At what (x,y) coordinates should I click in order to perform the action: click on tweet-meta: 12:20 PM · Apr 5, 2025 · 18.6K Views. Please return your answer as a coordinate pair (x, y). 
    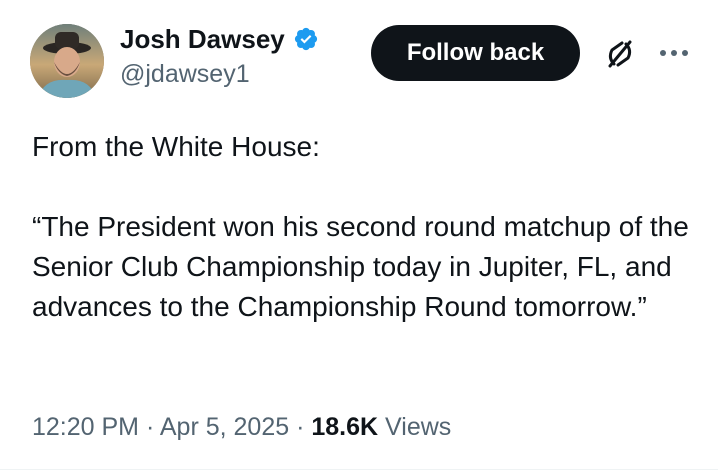
    Looking at the image, I should click on (241, 427).